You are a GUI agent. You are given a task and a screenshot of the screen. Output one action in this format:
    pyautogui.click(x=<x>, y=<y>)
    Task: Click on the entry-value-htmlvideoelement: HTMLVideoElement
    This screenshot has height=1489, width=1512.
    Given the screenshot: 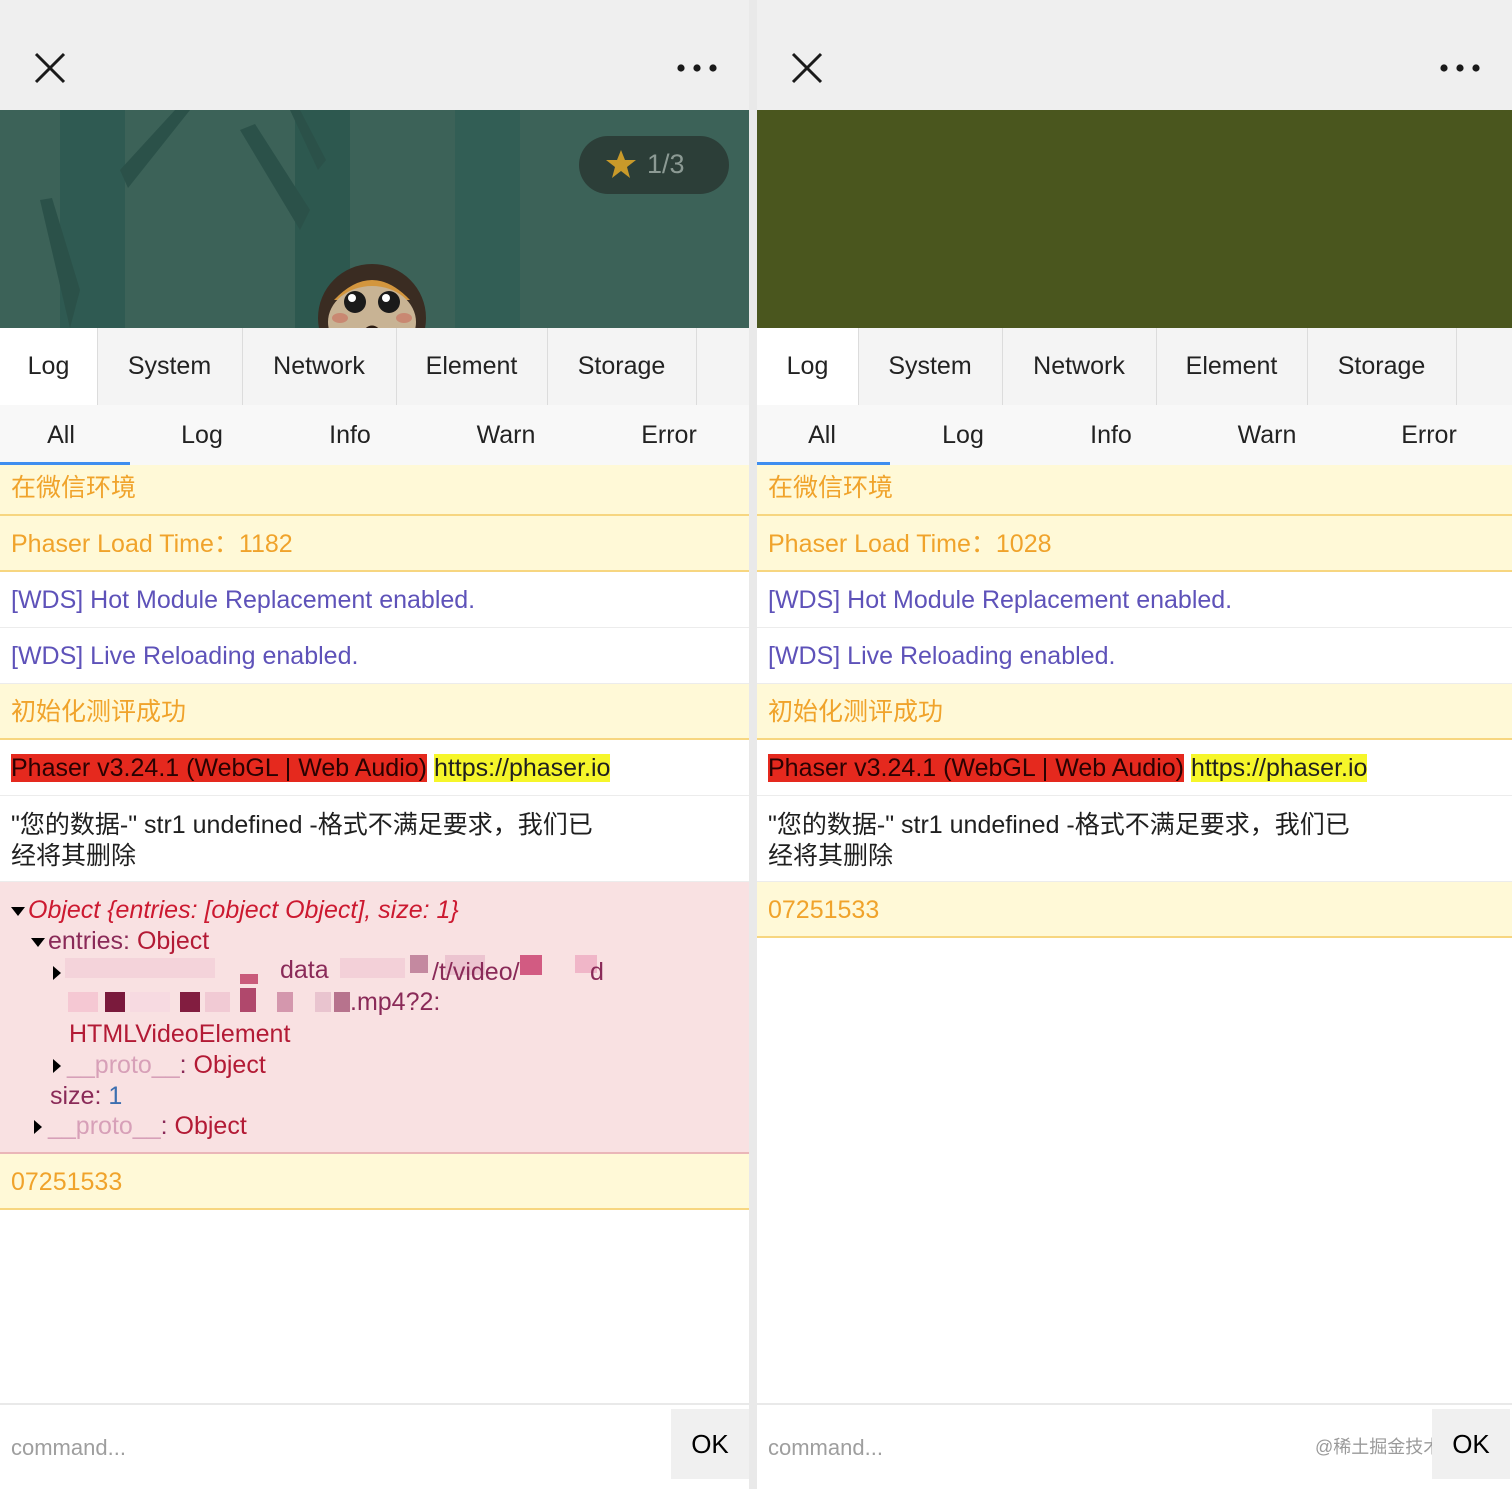 What is the action you would take?
    pyautogui.click(x=180, y=1034)
    